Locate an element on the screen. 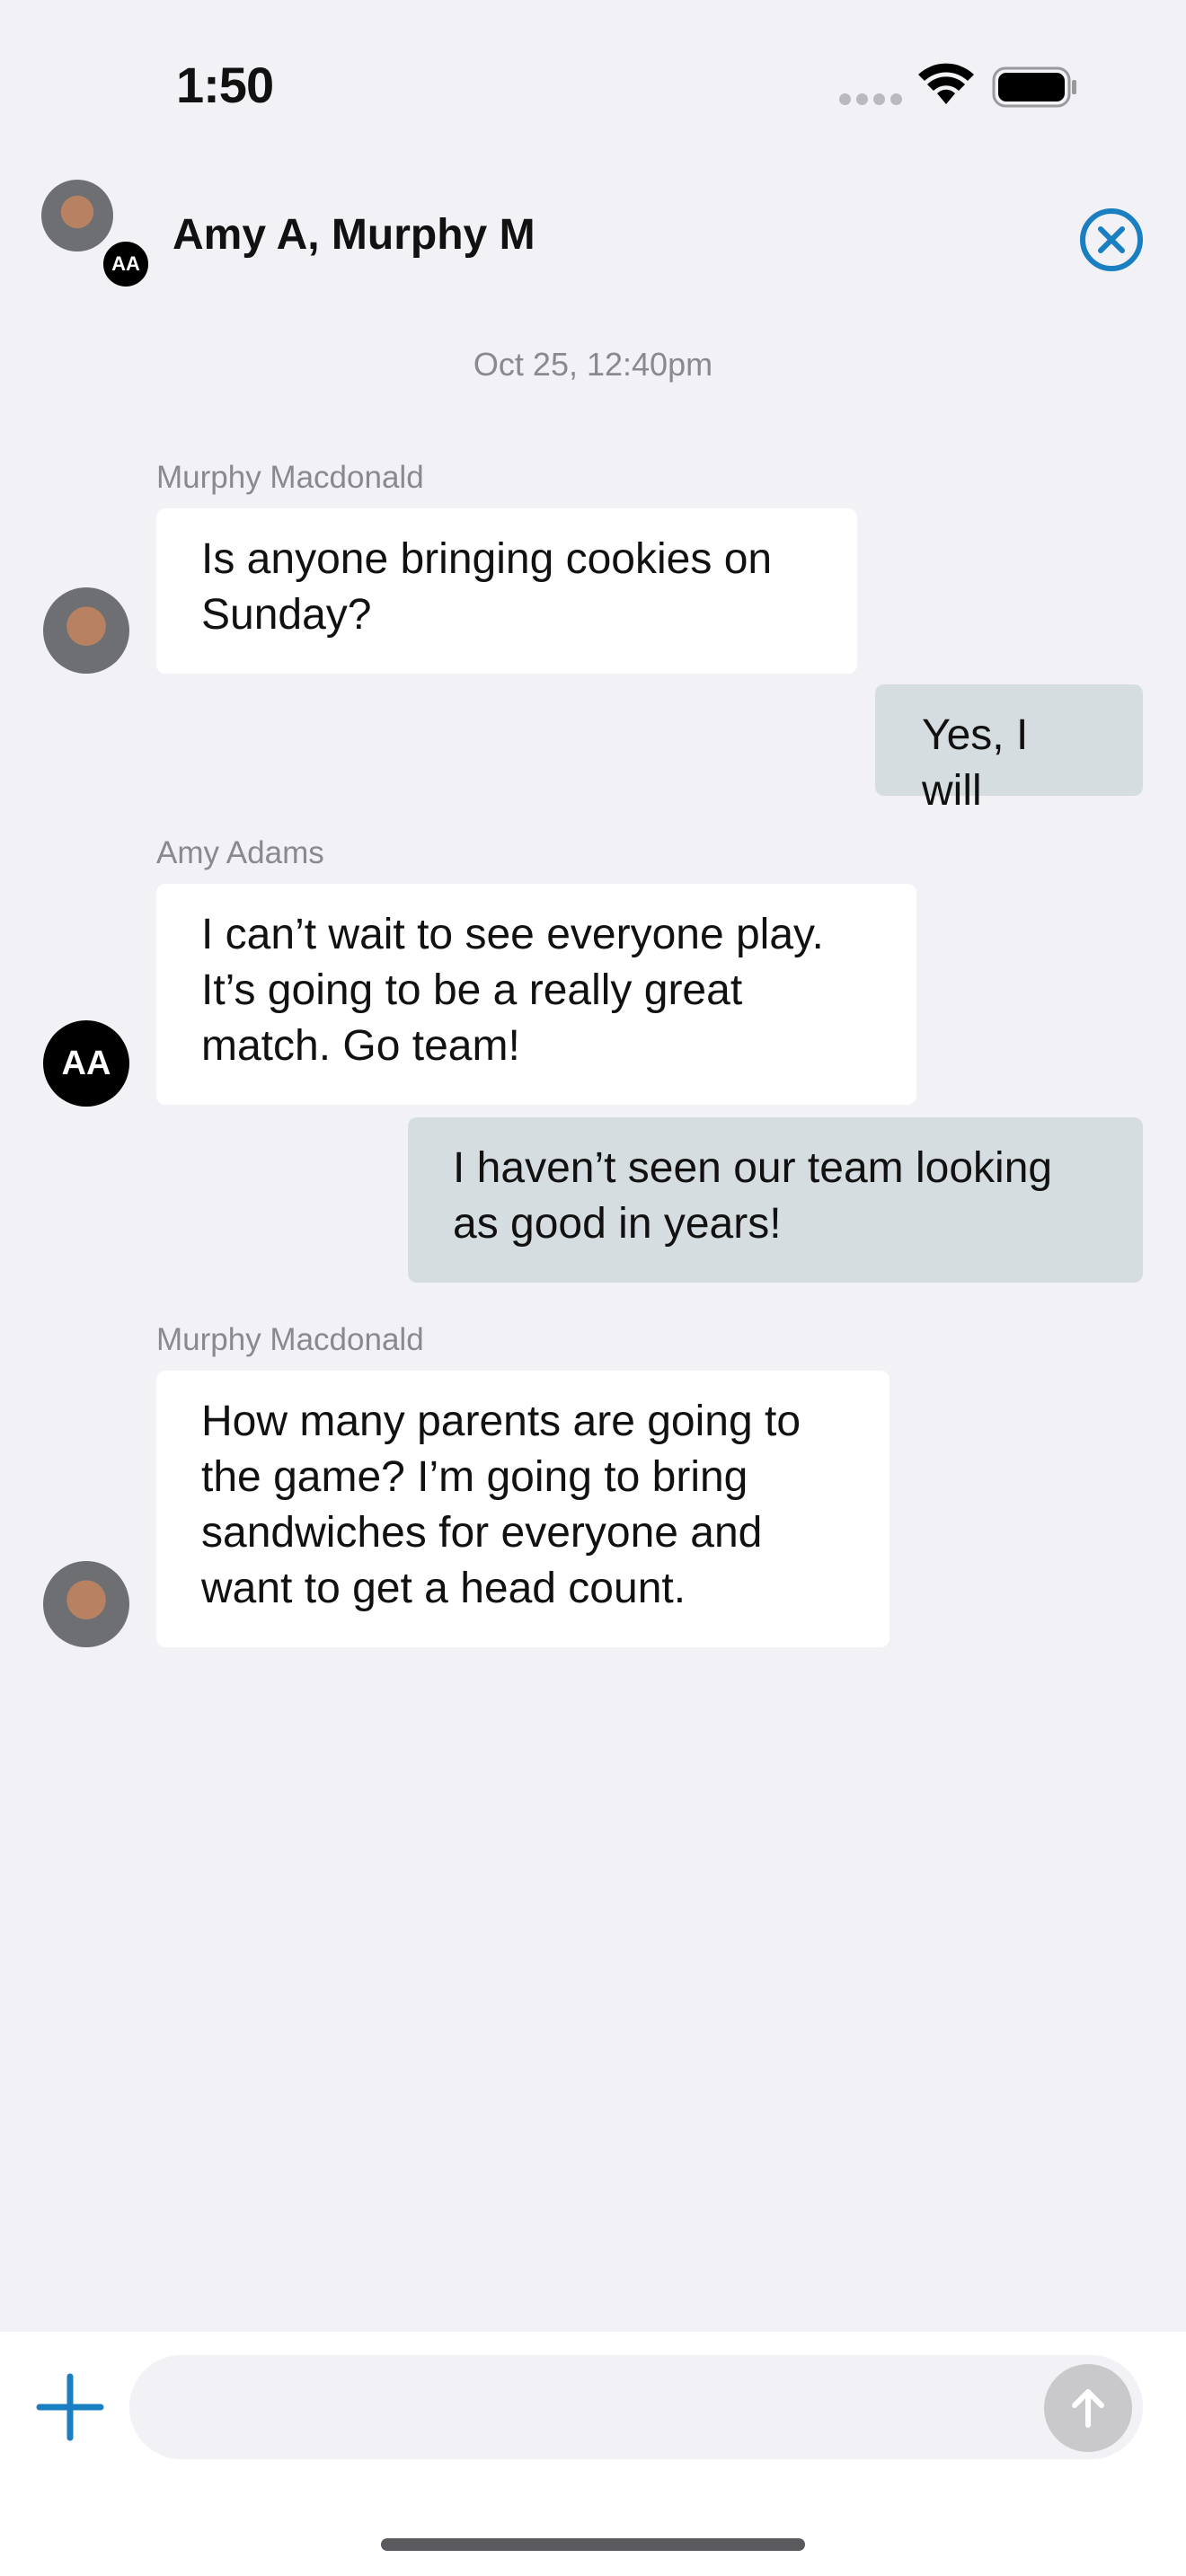  message-input is located at coordinates (636, 2407).